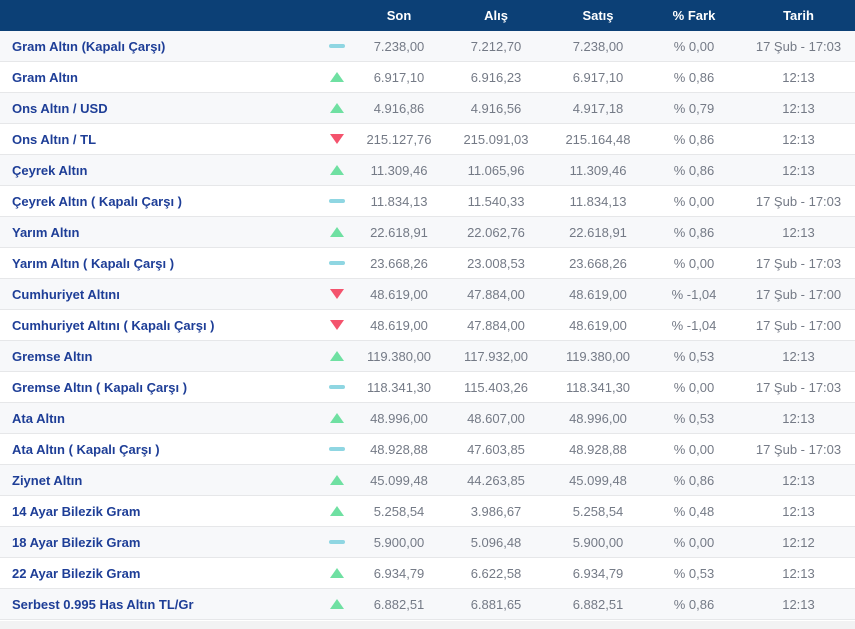 This screenshot has height=629, width=855. I want to click on alis-value: 215.091,03, so click(496, 139).